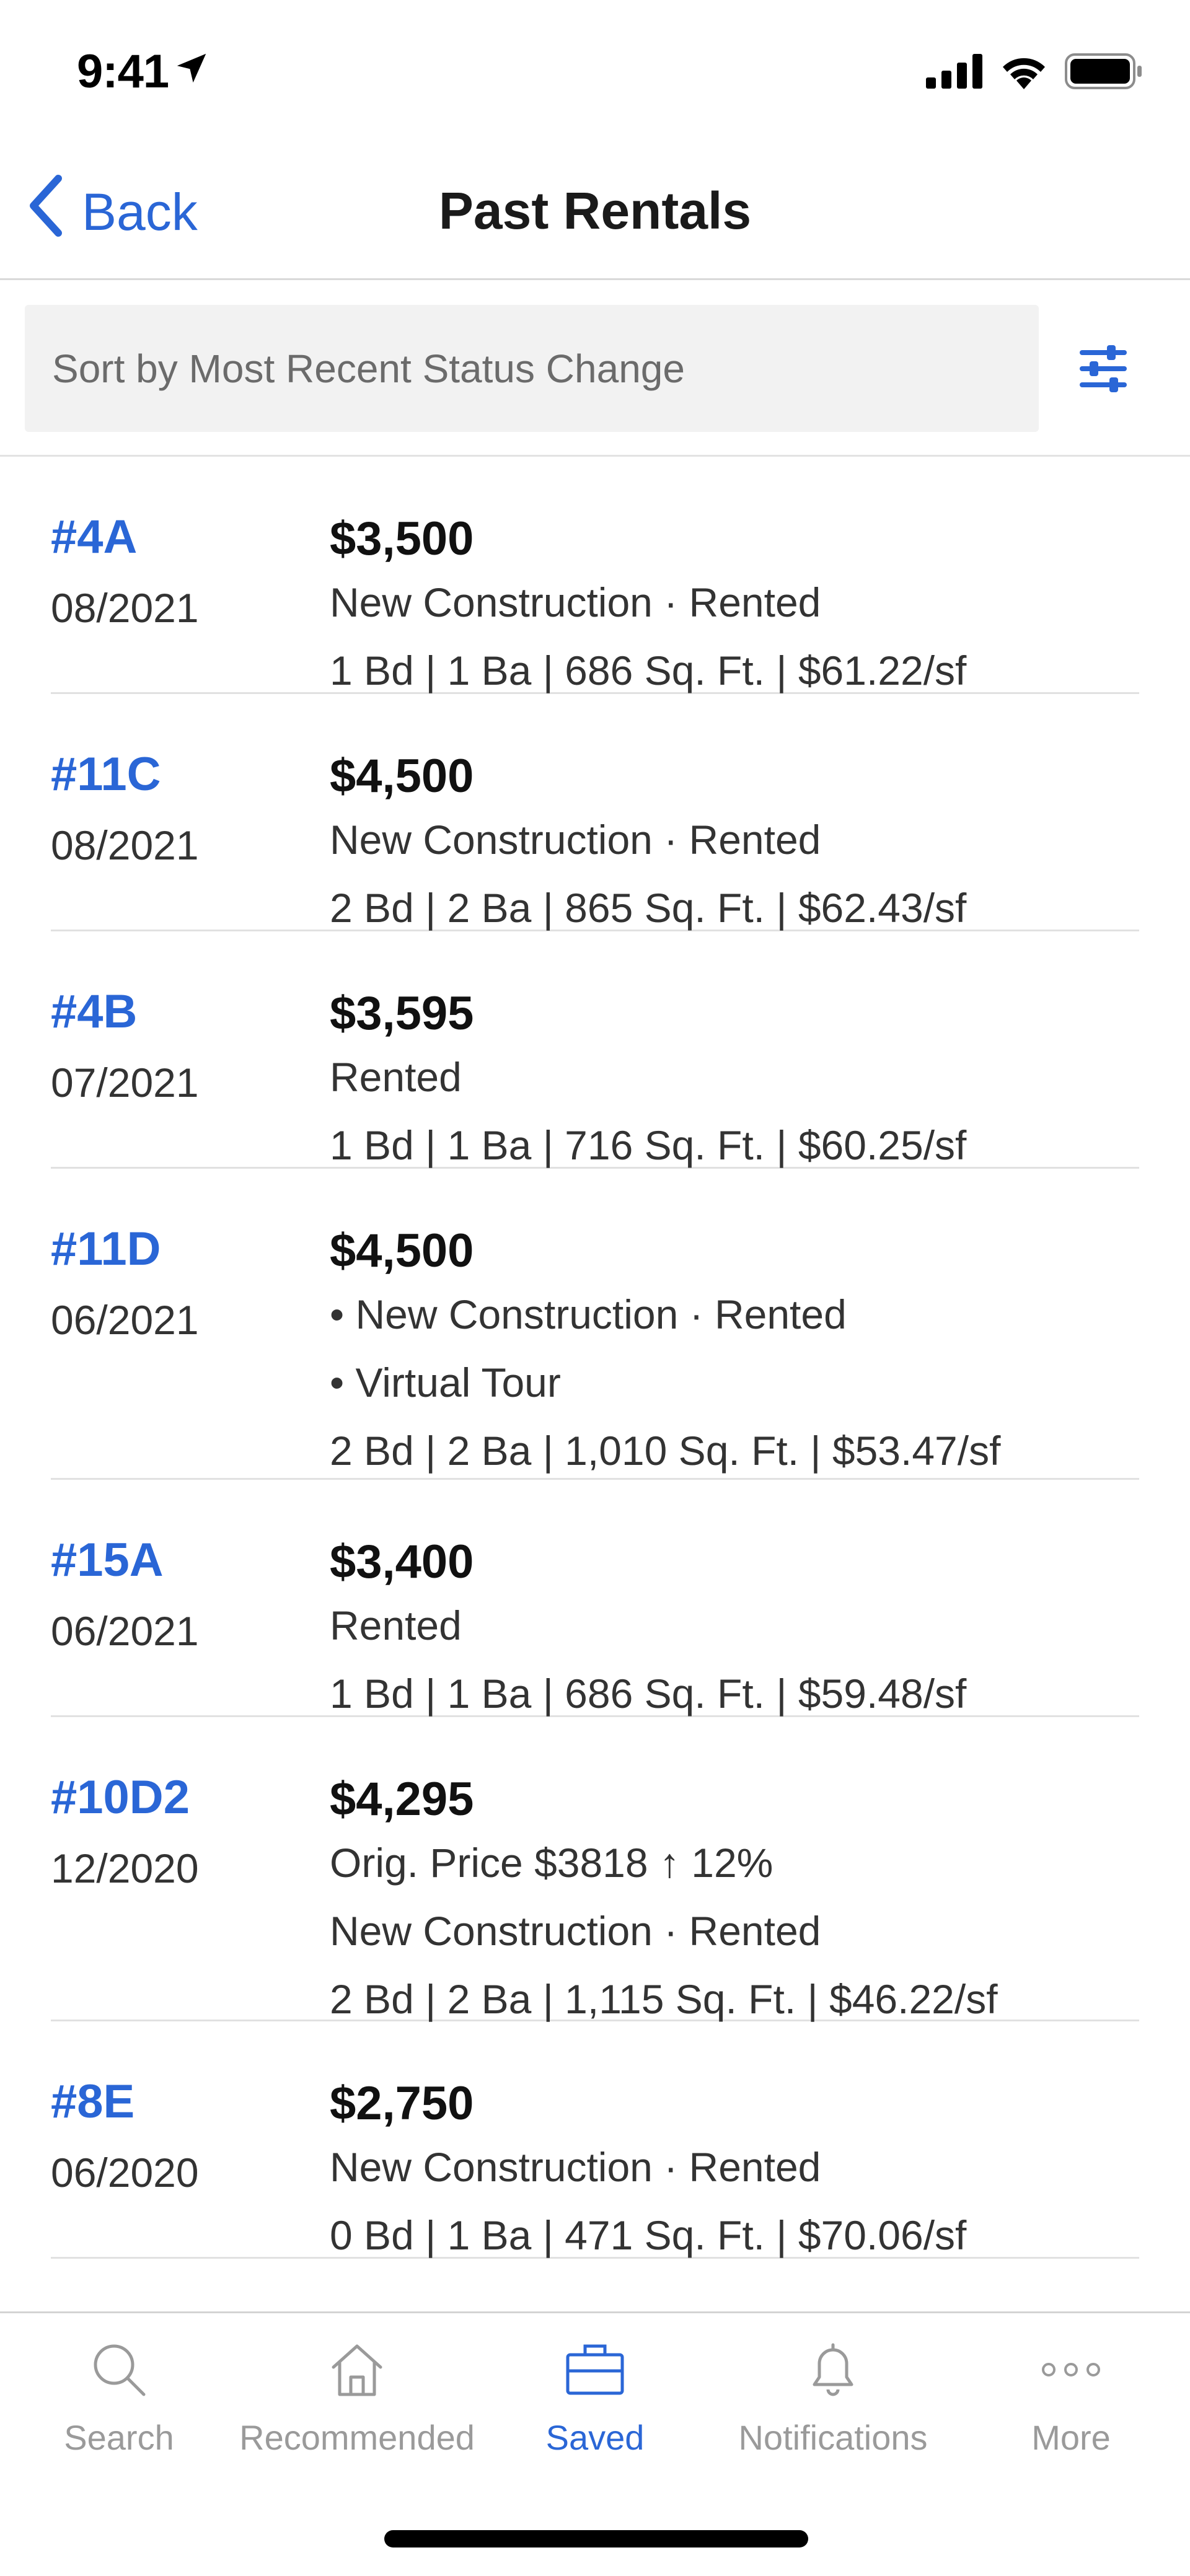  I want to click on unit-number: #10D2, so click(120, 1797).